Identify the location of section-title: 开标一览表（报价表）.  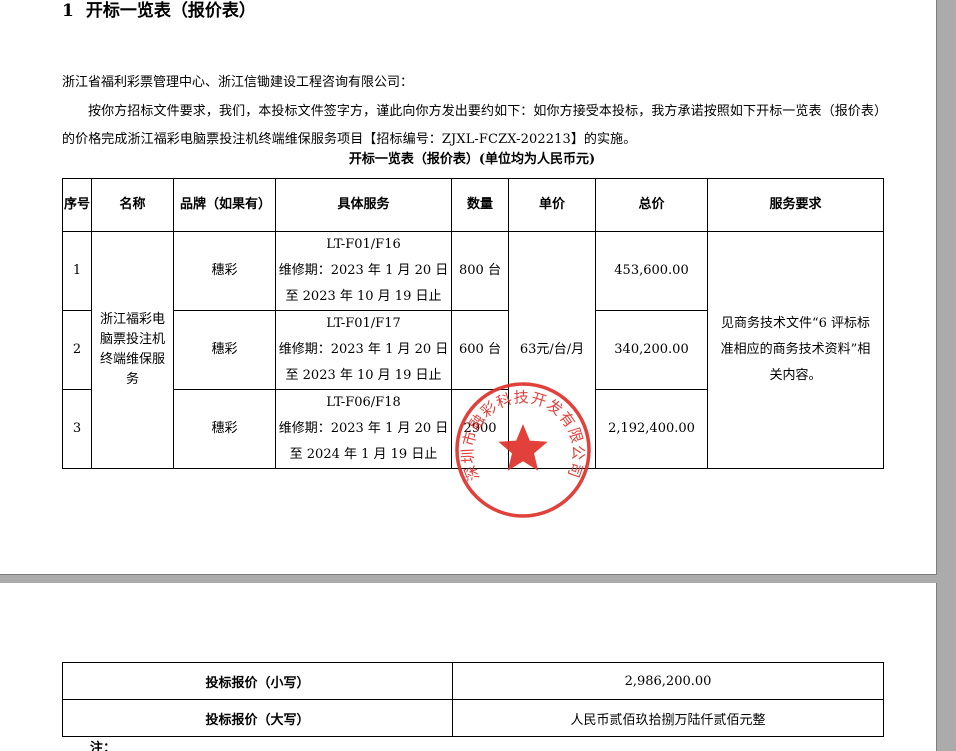
(170, 11).